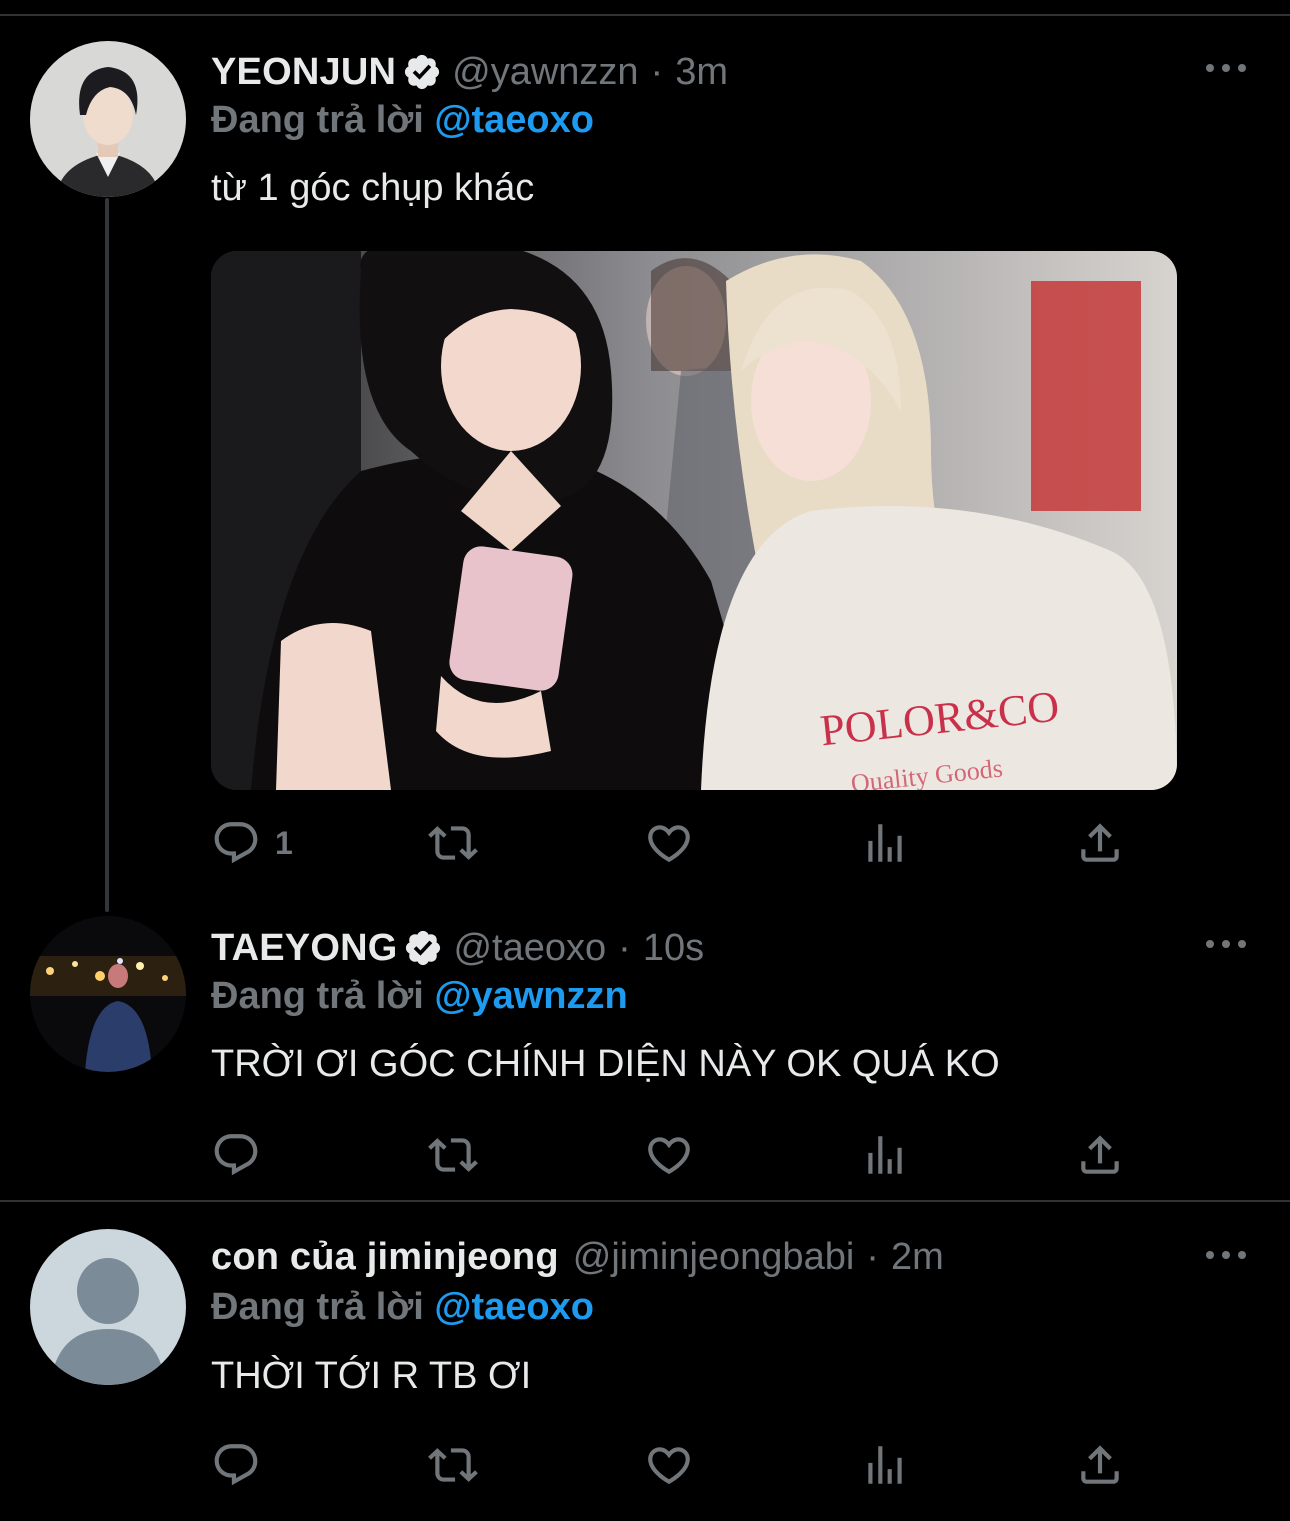 This screenshot has width=1290, height=1521. What do you see at coordinates (917, 1257) in the screenshot?
I see `timestamp: 2m` at bounding box center [917, 1257].